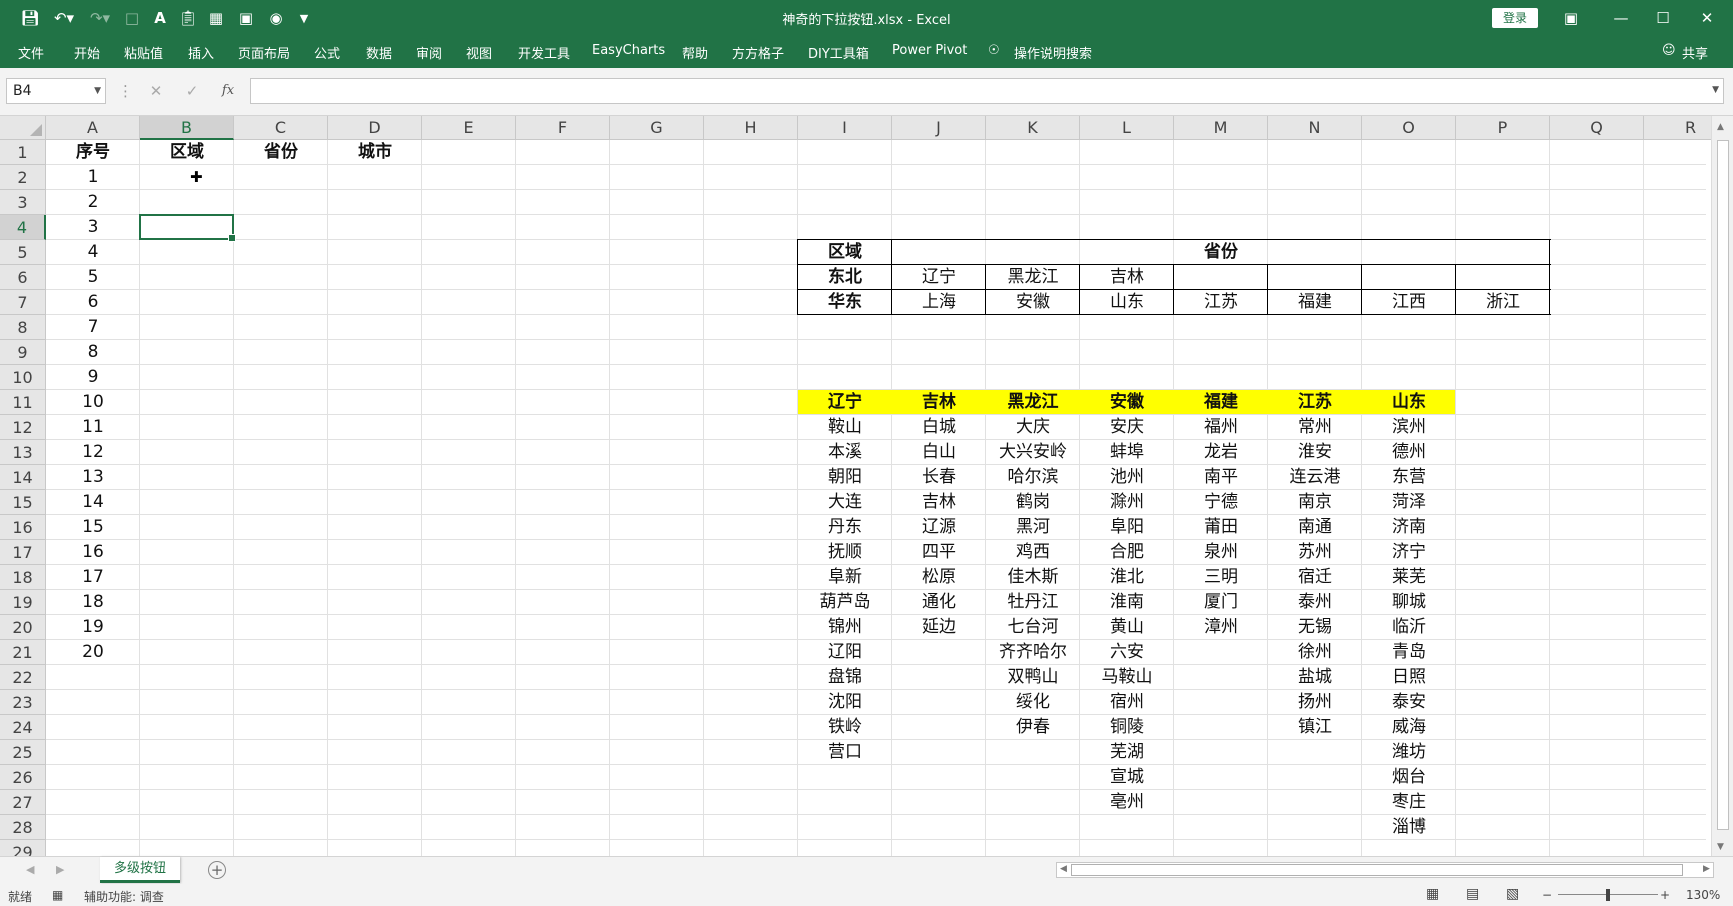 This screenshot has height=906, width=1733. I want to click on city-cell: 鸡西, so click(1033, 552).